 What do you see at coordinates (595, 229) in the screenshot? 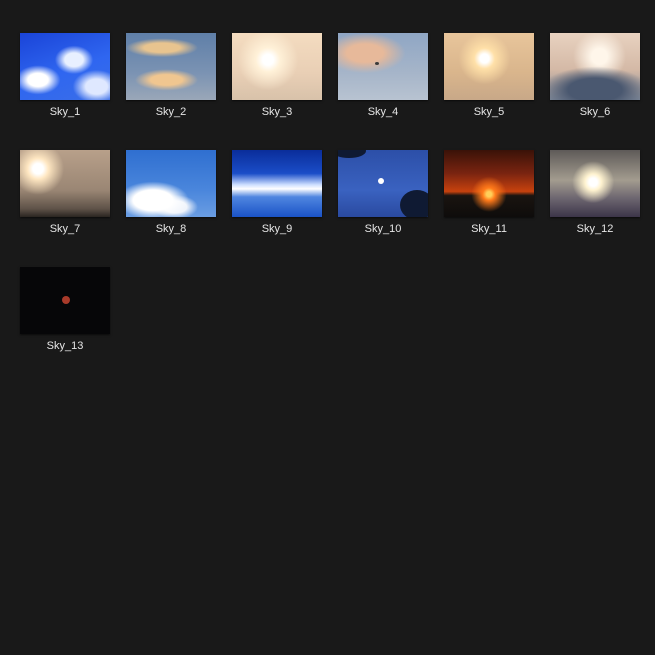
I see `image-caption: Sky_12` at bounding box center [595, 229].